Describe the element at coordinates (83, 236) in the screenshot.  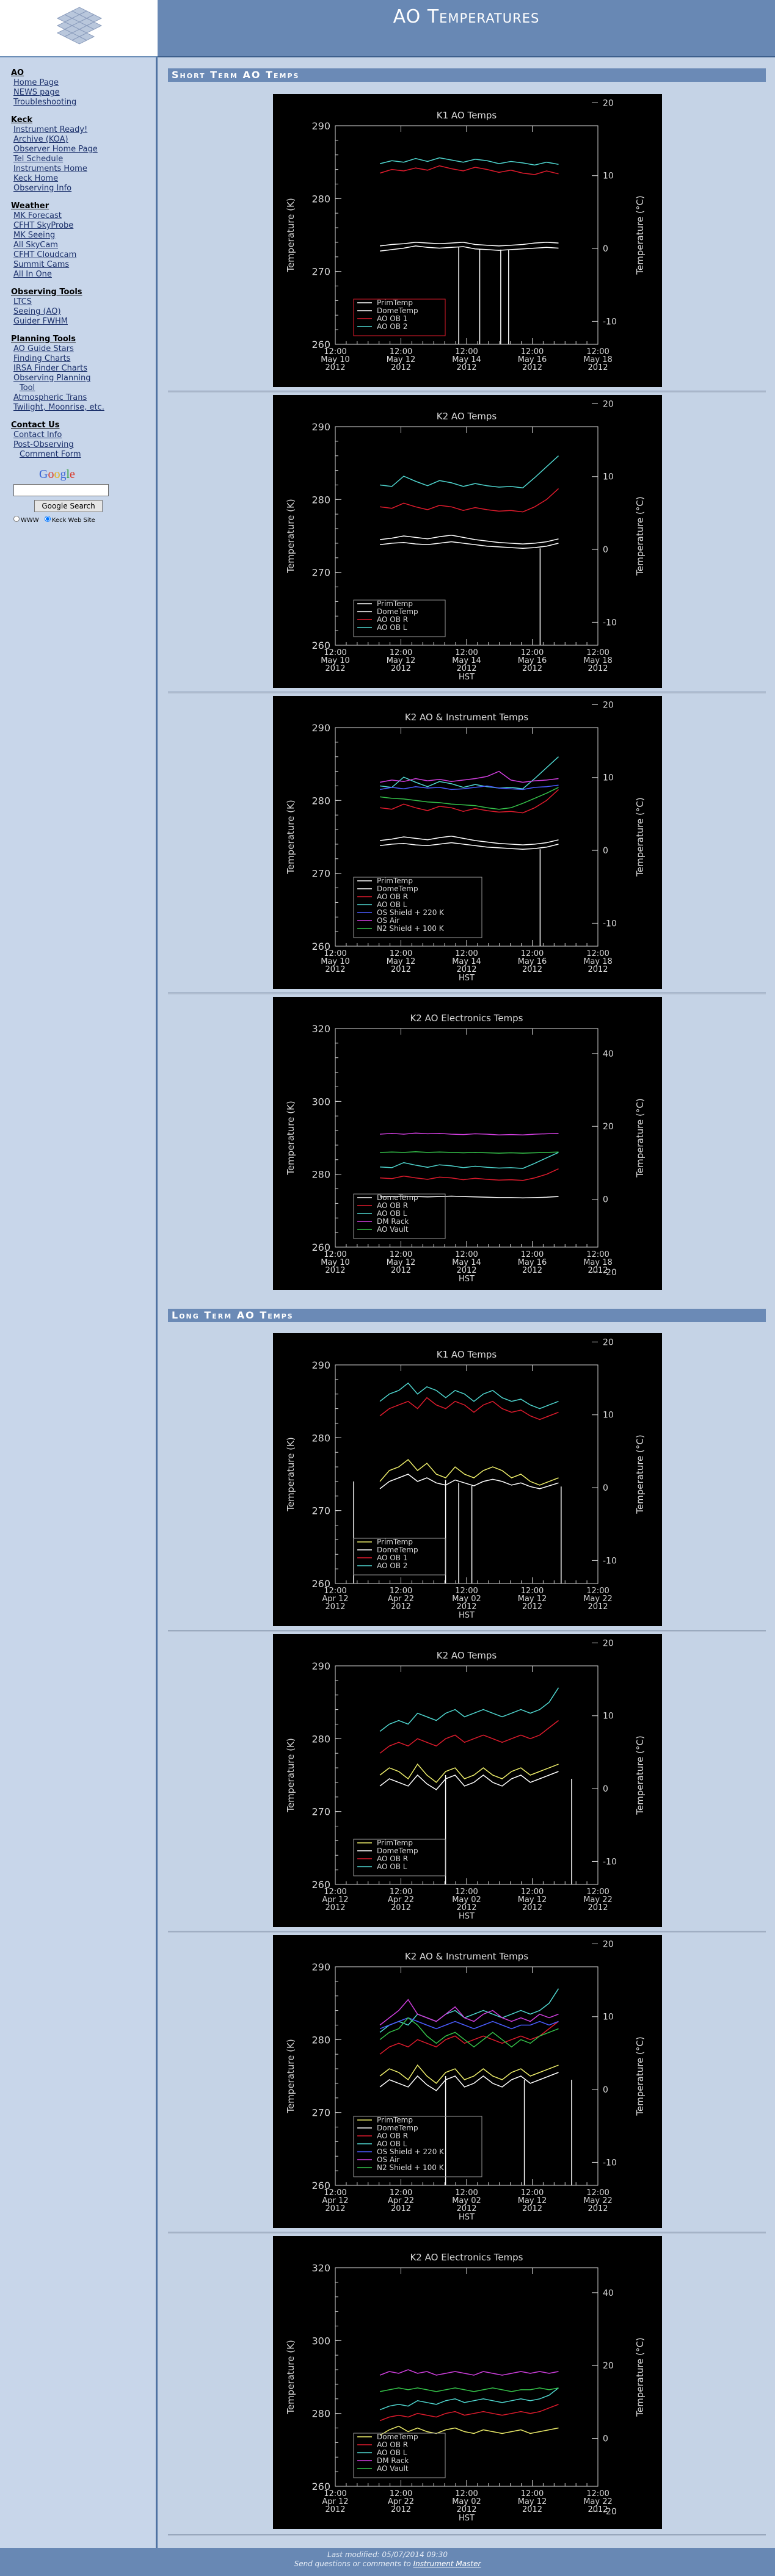
I see `sidebar-link: MK Seeing` at that location.